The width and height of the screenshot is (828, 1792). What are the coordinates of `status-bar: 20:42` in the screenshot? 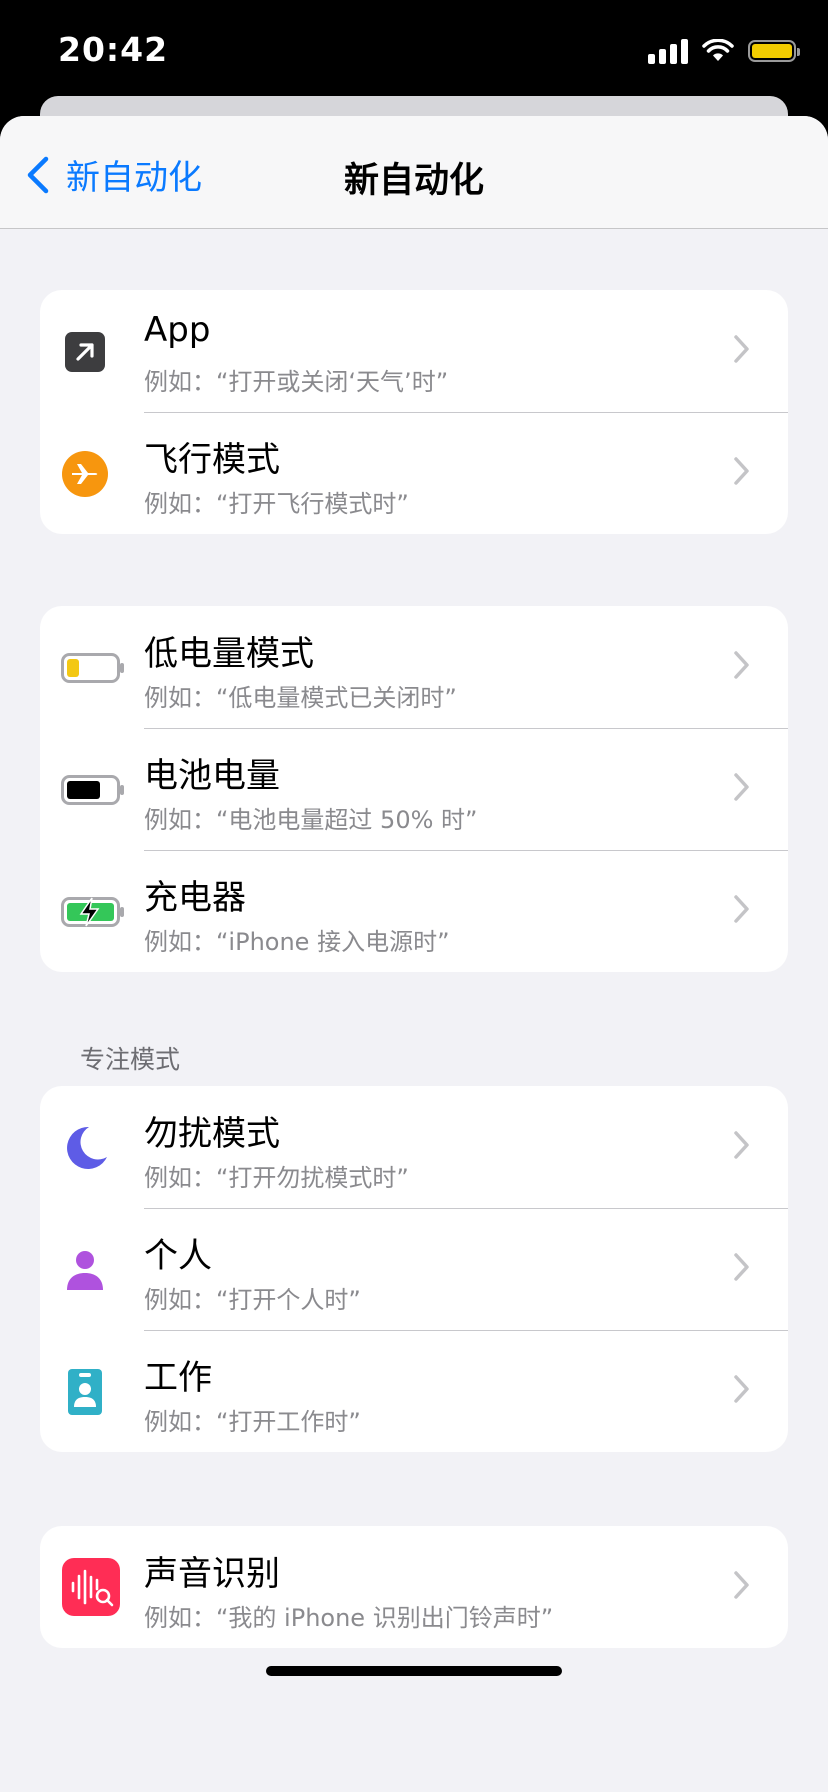 It's located at (414, 55).